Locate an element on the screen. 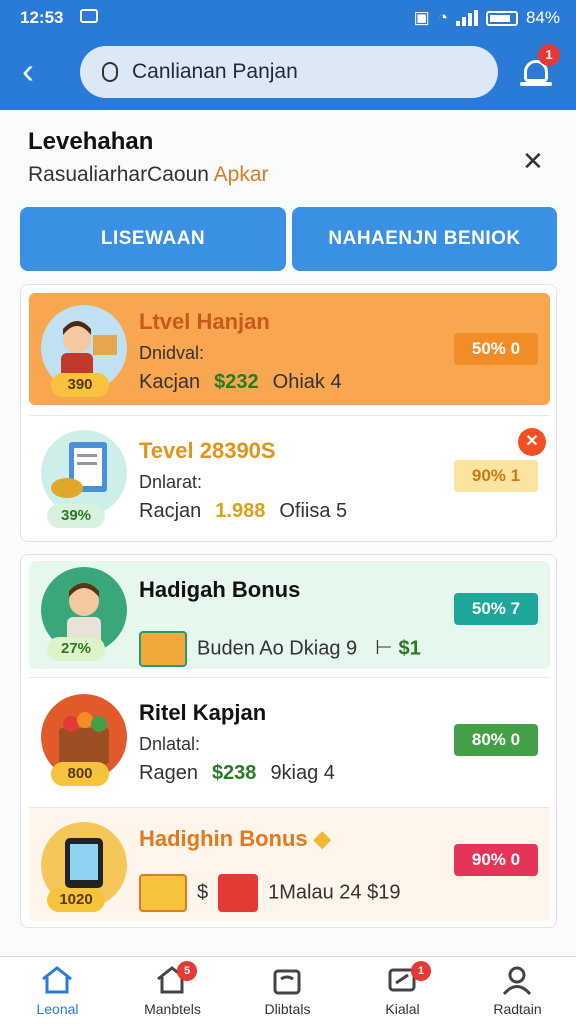 Image resolution: width=576 pixels, height=1024 pixels. nav-badge: 1 is located at coordinates (421, 971).